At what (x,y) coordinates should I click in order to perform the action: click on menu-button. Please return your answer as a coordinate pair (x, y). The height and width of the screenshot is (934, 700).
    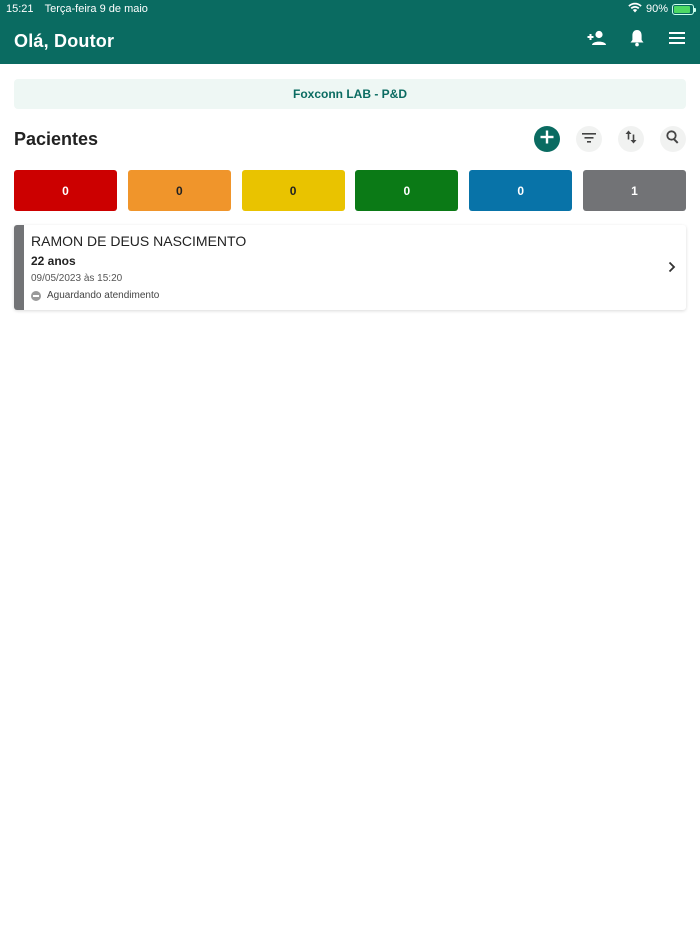
    Looking at the image, I should click on (677, 40).